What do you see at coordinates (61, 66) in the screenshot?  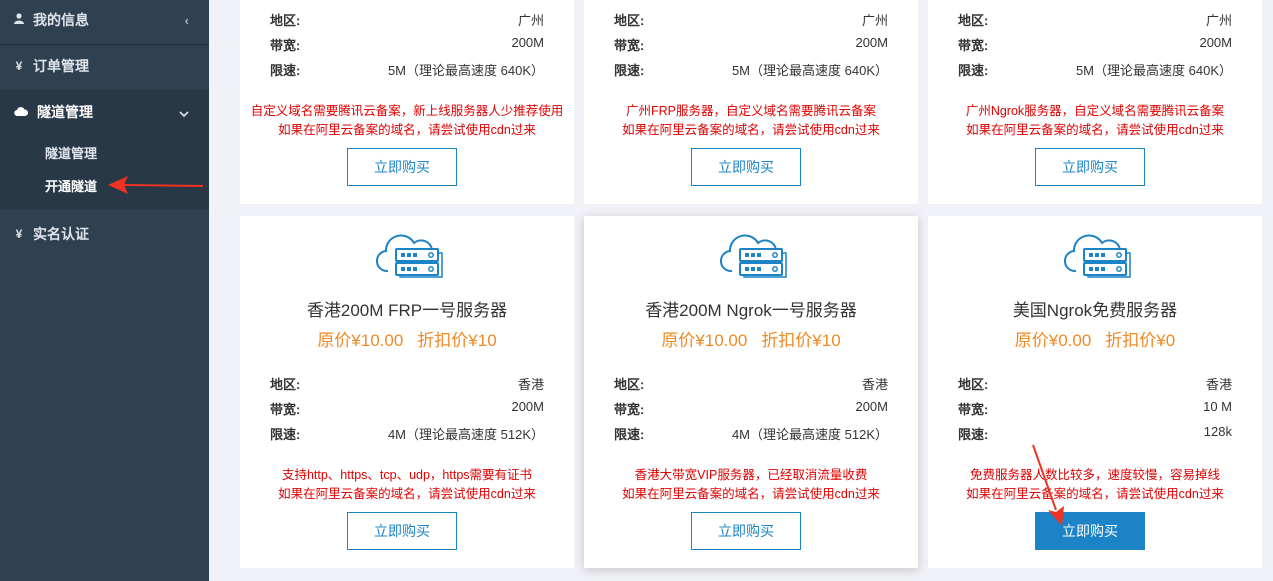 I see `nav-orders-label: 订单管理` at bounding box center [61, 66].